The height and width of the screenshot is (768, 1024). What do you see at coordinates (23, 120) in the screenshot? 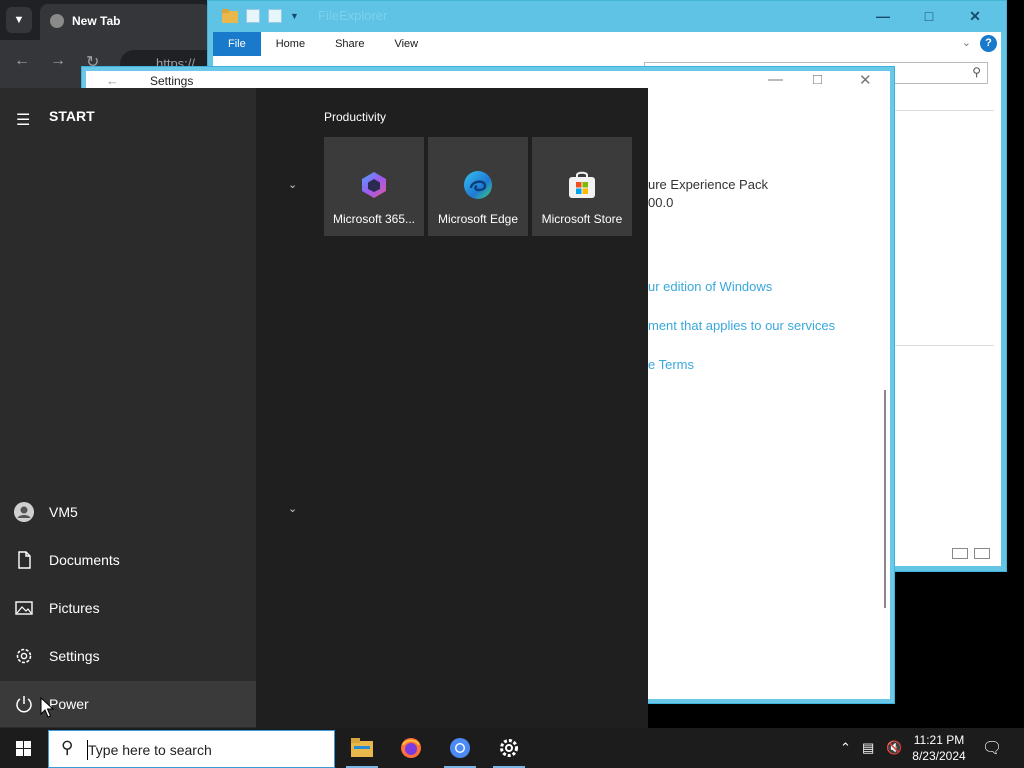
I see `hamburger-menu-icon: ☰` at bounding box center [23, 120].